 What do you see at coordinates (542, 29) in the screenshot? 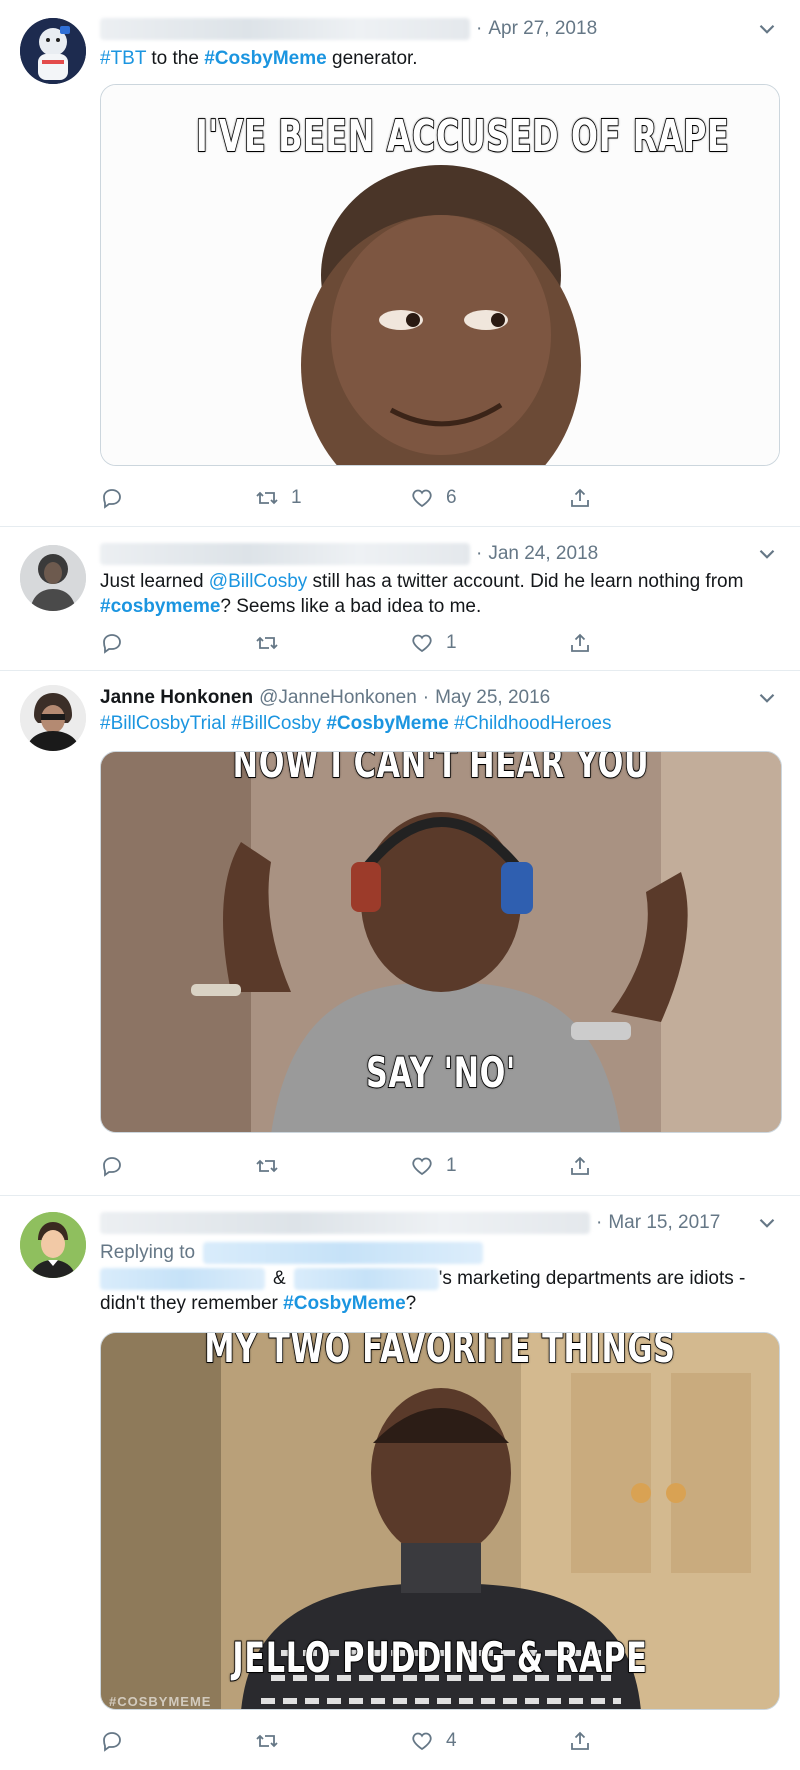
I see `tweet-date: Apr 27, 2018` at bounding box center [542, 29].